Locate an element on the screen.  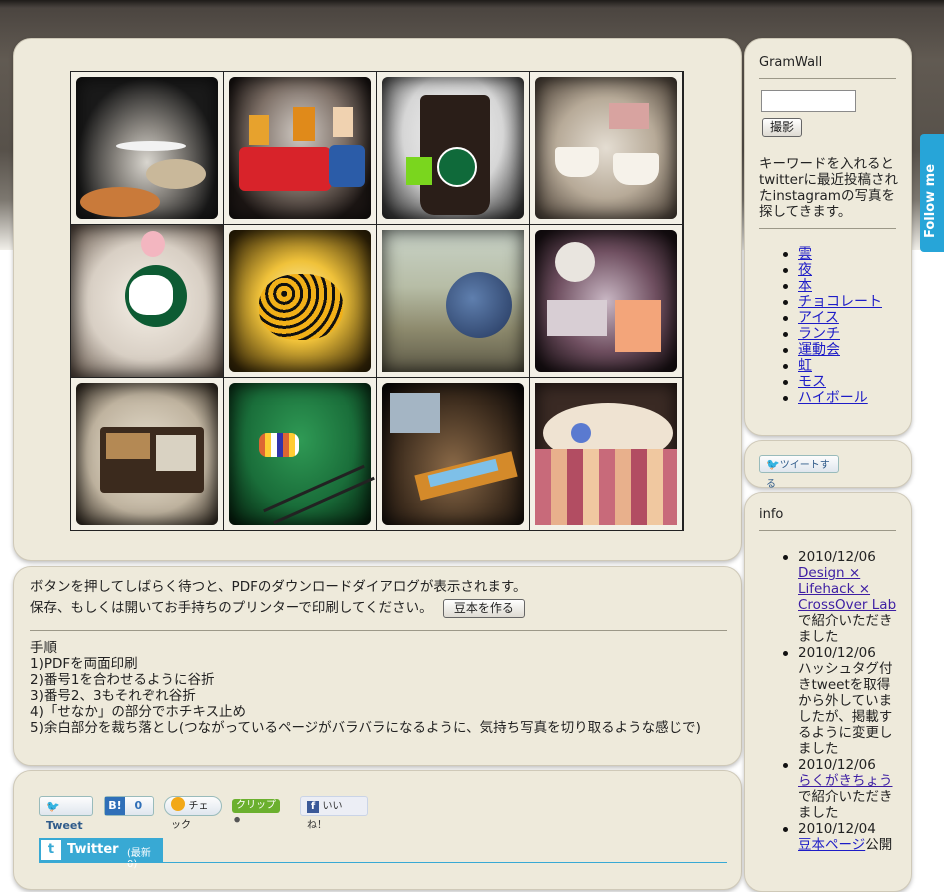
tag-list: 雲 夜 本 チョコレート アイス ランチ 運動会 虹 モス ハイボール is located at coordinates (832, 326).